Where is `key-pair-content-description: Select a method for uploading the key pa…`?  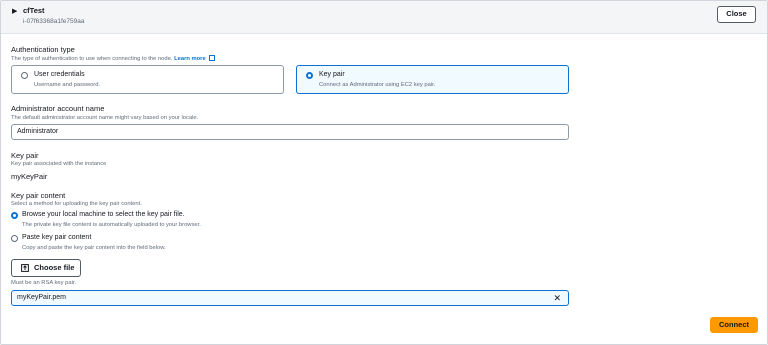 key-pair-content-description: Select a method for uploading the key pa… is located at coordinates (76, 204).